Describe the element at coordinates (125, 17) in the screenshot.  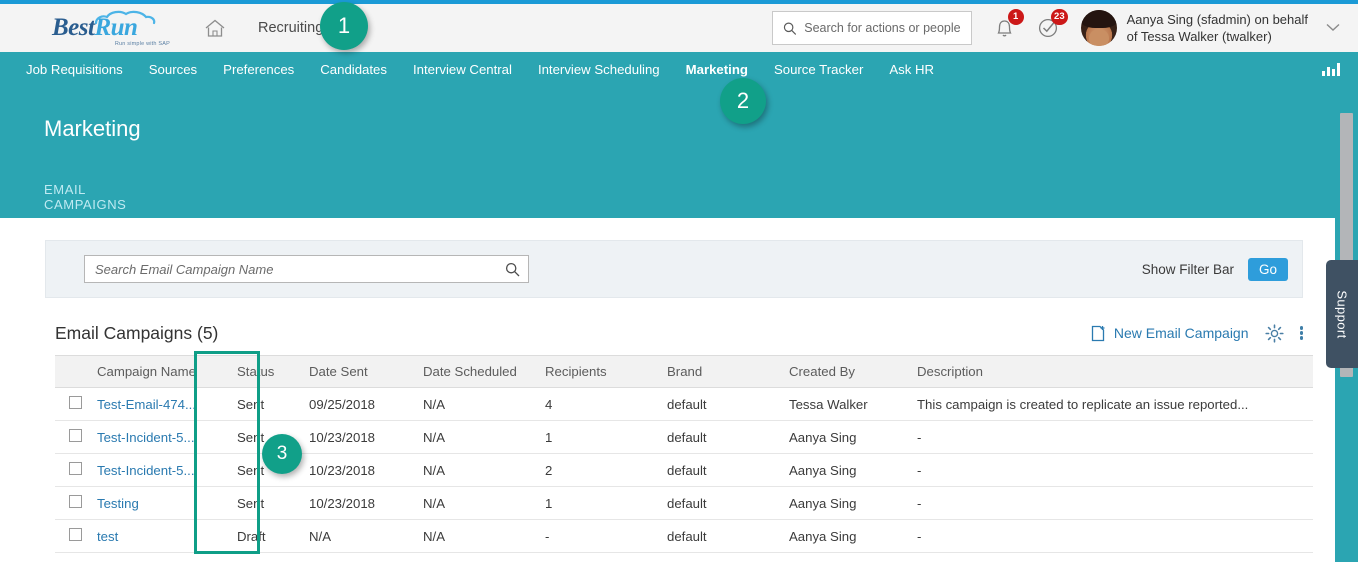
I see `cloud-icon` at that location.